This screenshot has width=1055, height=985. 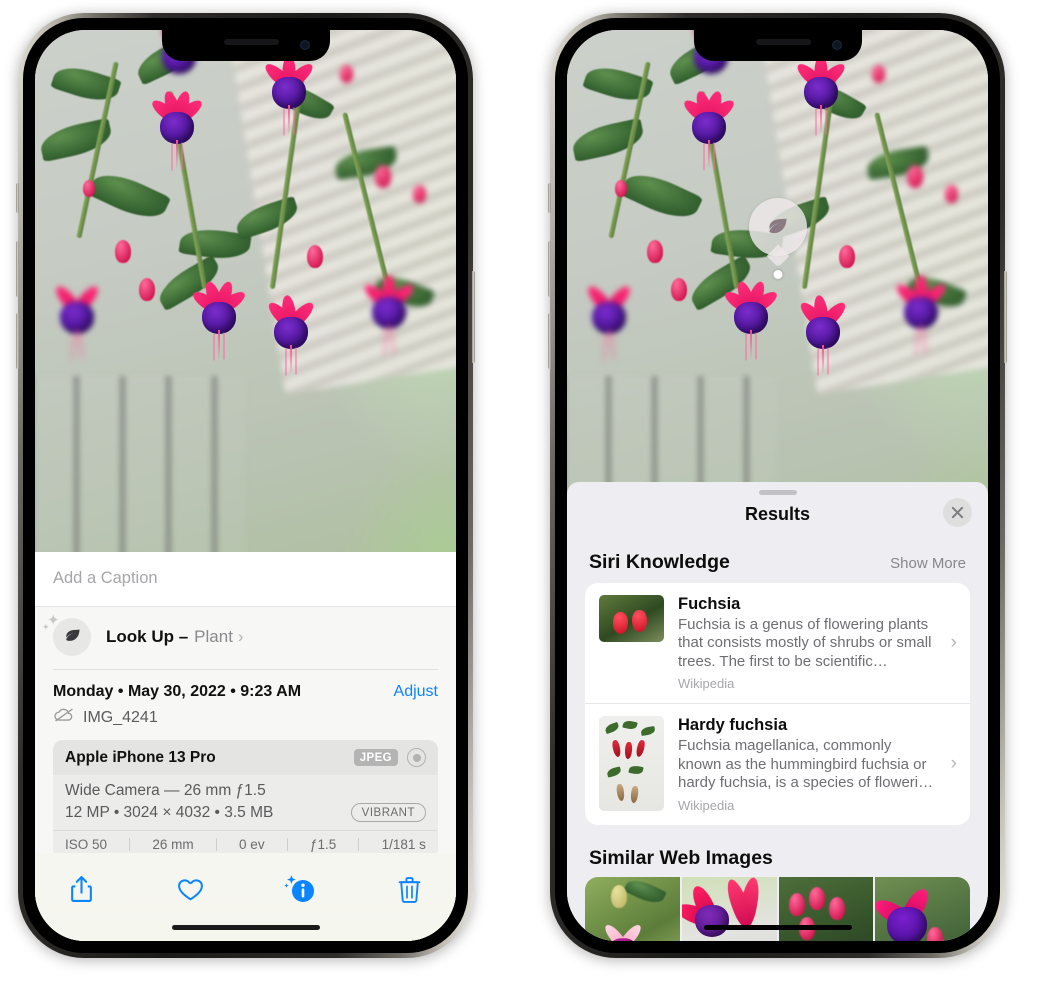 I want to click on close-icon, so click(x=957, y=512).